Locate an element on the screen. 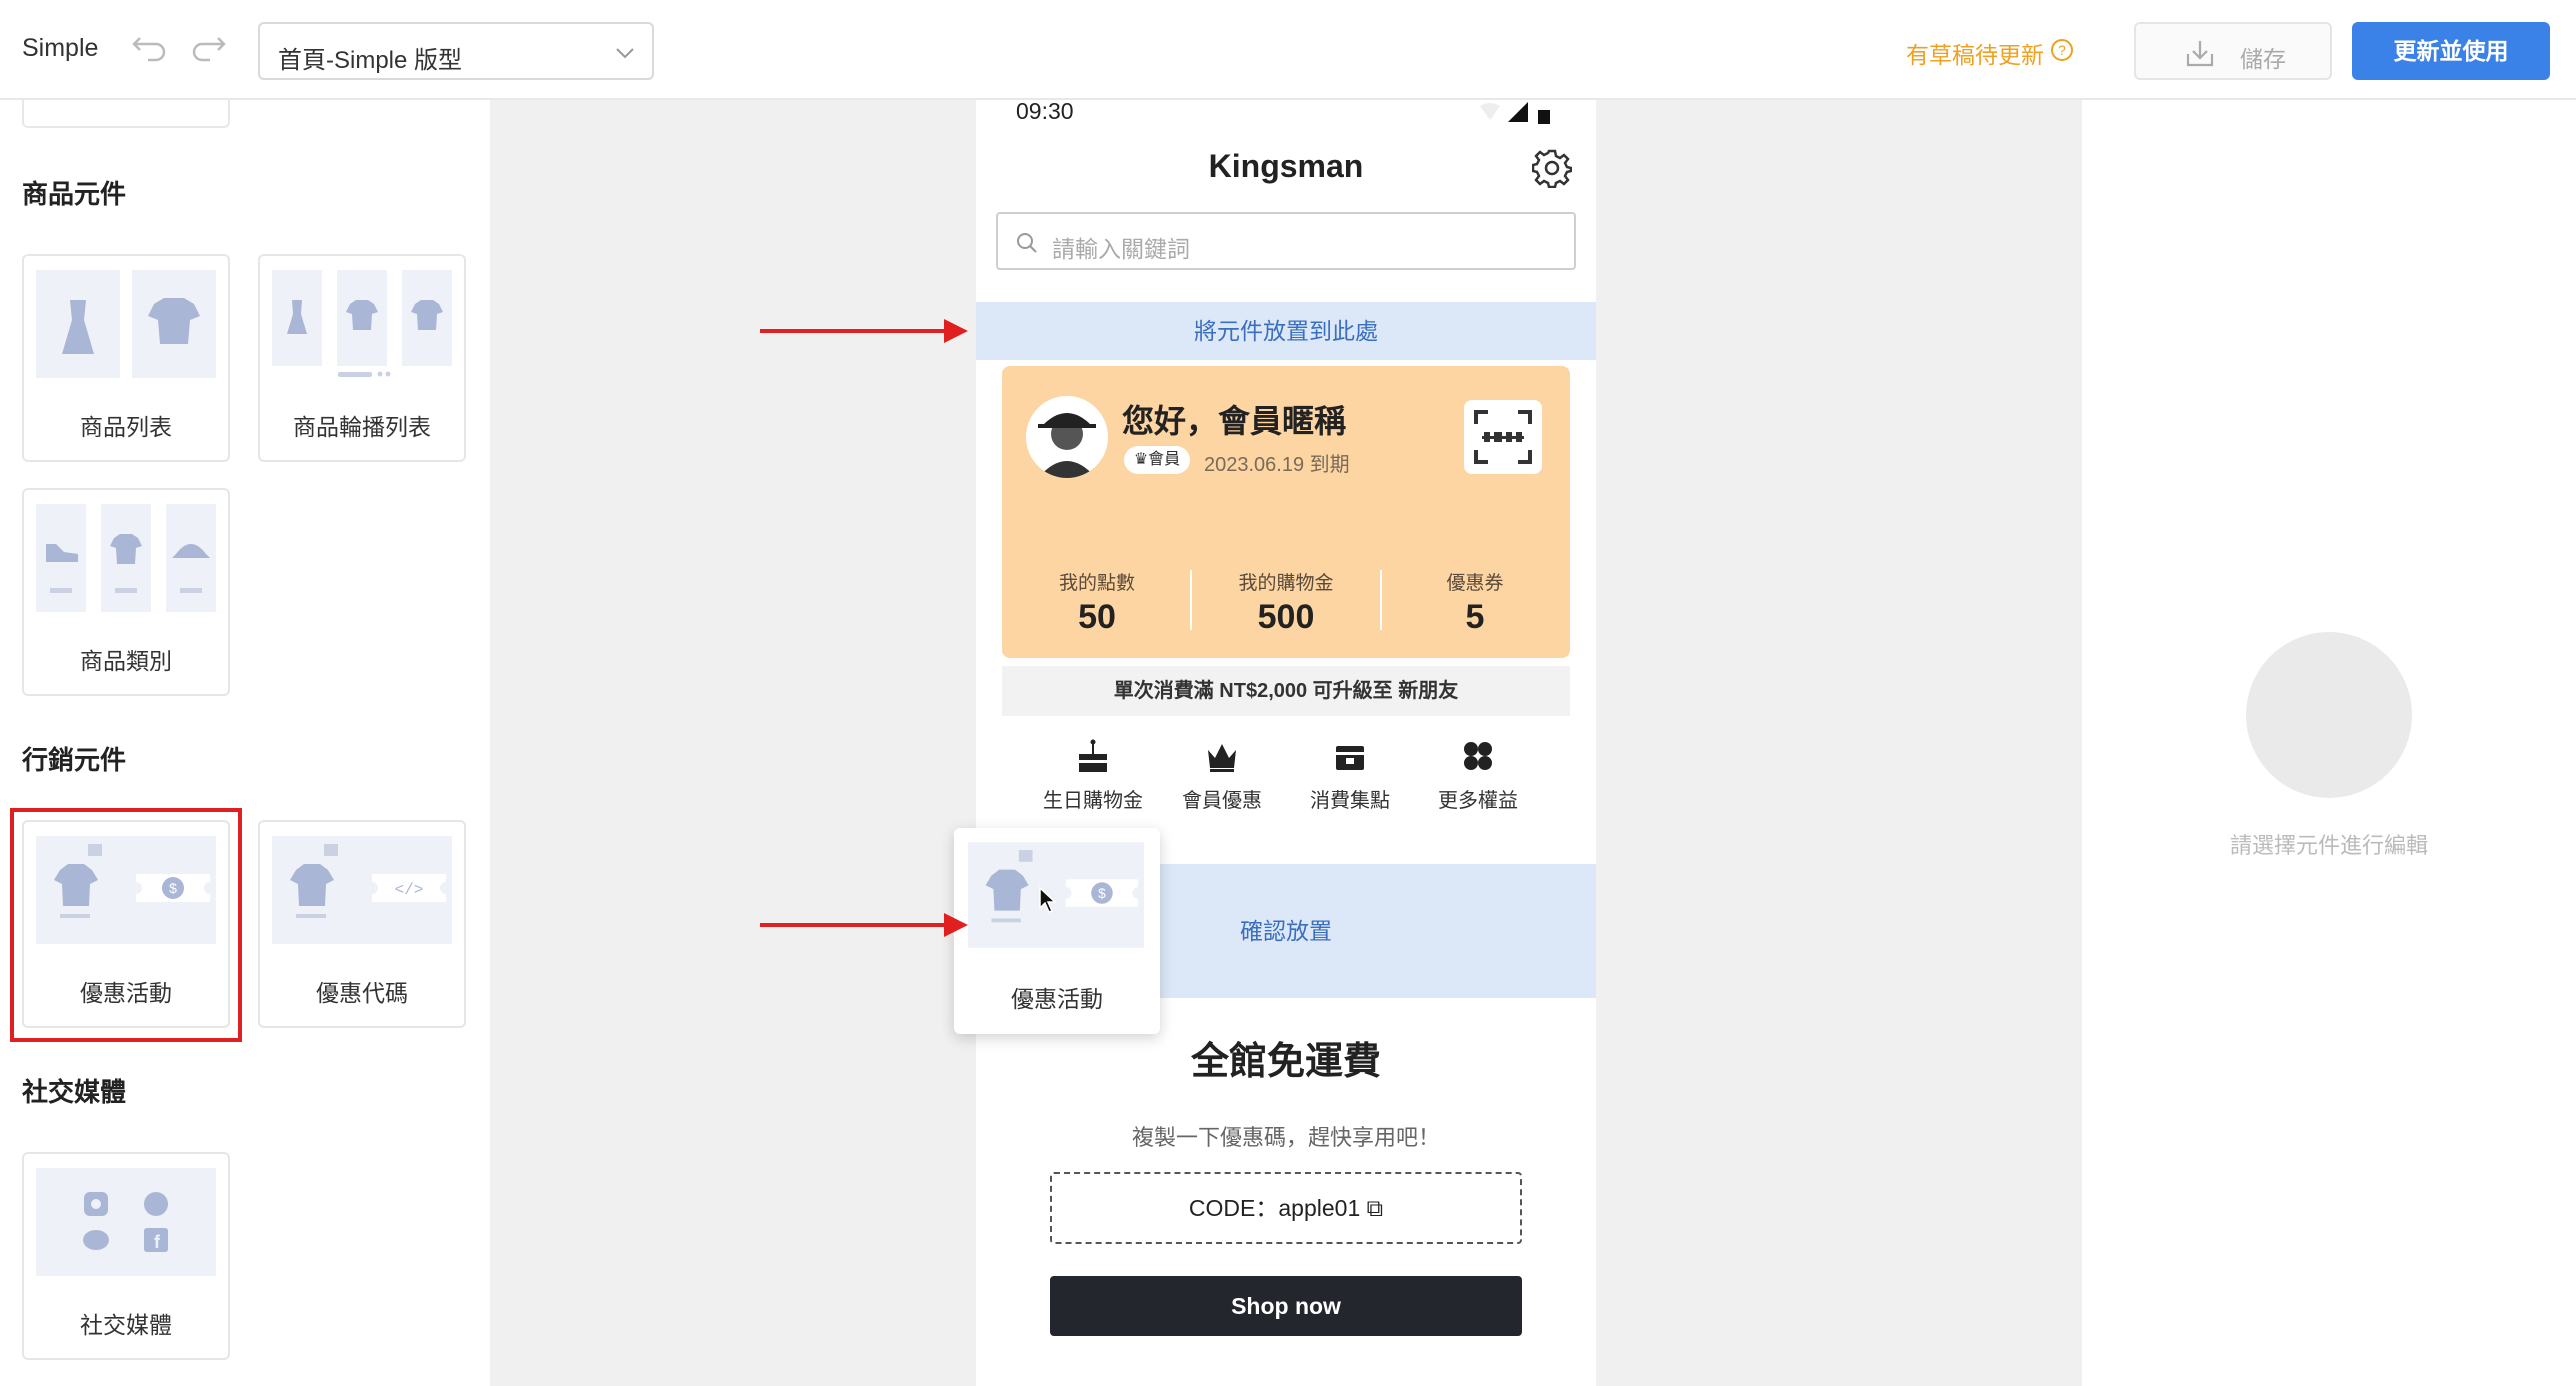  promo-title: 全館免運費 is located at coordinates (1285, 1062).